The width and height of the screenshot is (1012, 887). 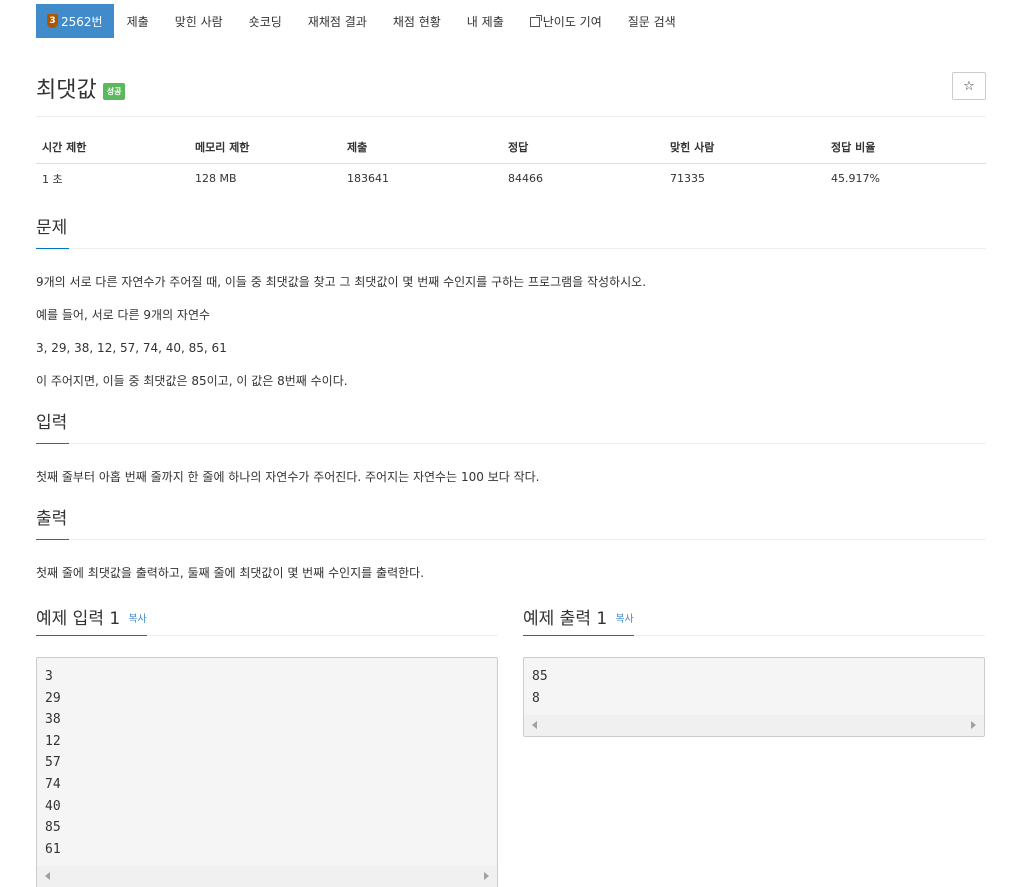 I want to click on sample-input-section: 예제 입력 1 복사 3 29 38 12 57 74 40 85 61, so click(x=267, y=745).